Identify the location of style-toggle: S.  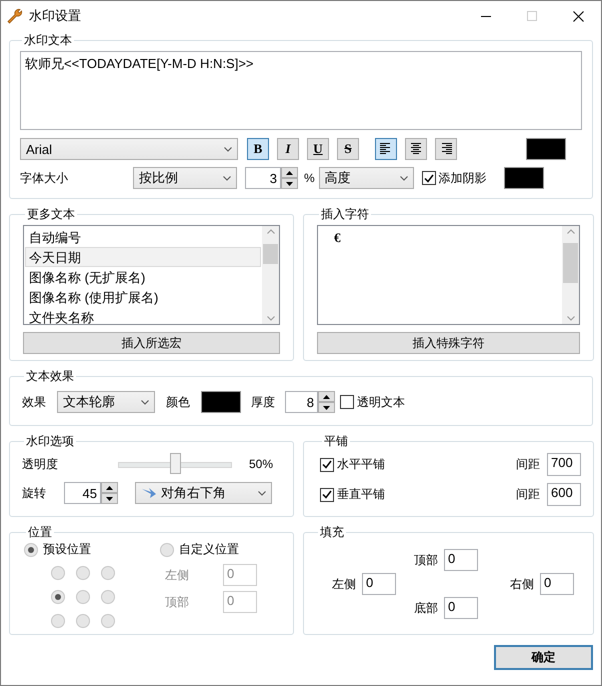
(348, 149).